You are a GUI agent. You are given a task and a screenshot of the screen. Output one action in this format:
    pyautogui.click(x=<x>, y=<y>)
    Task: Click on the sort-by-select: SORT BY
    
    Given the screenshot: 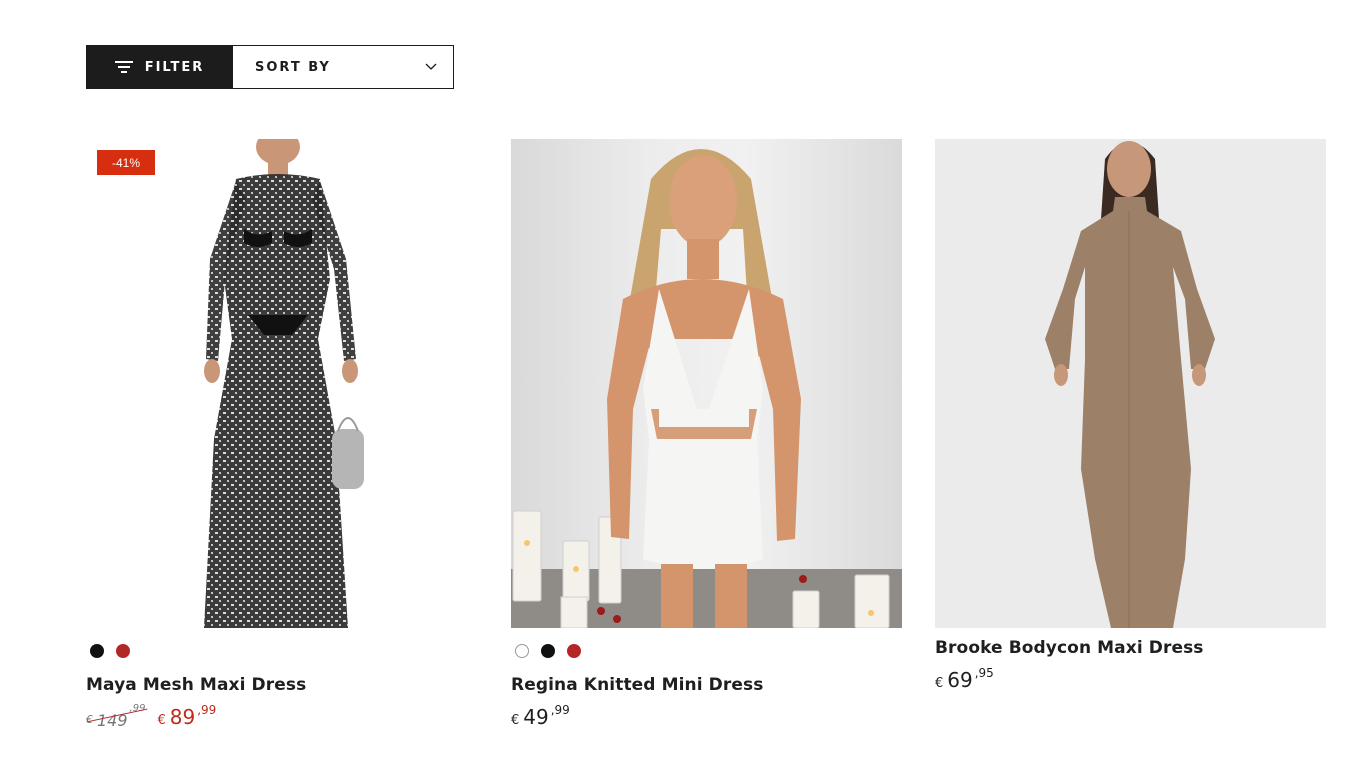 What is the action you would take?
    pyautogui.click(x=343, y=67)
    